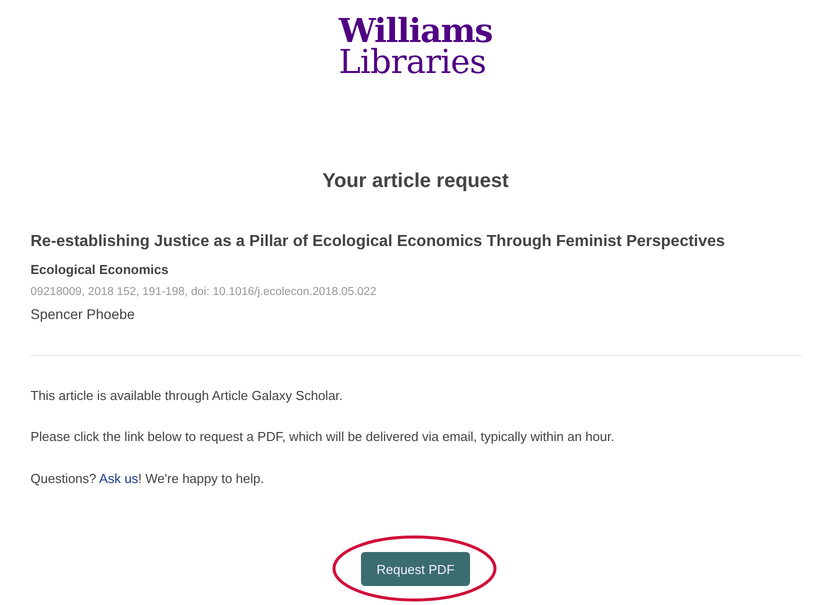 The width and height of the screenshot is (831, 605). I want to click on page-heading: Your article request, so click(415, 181).